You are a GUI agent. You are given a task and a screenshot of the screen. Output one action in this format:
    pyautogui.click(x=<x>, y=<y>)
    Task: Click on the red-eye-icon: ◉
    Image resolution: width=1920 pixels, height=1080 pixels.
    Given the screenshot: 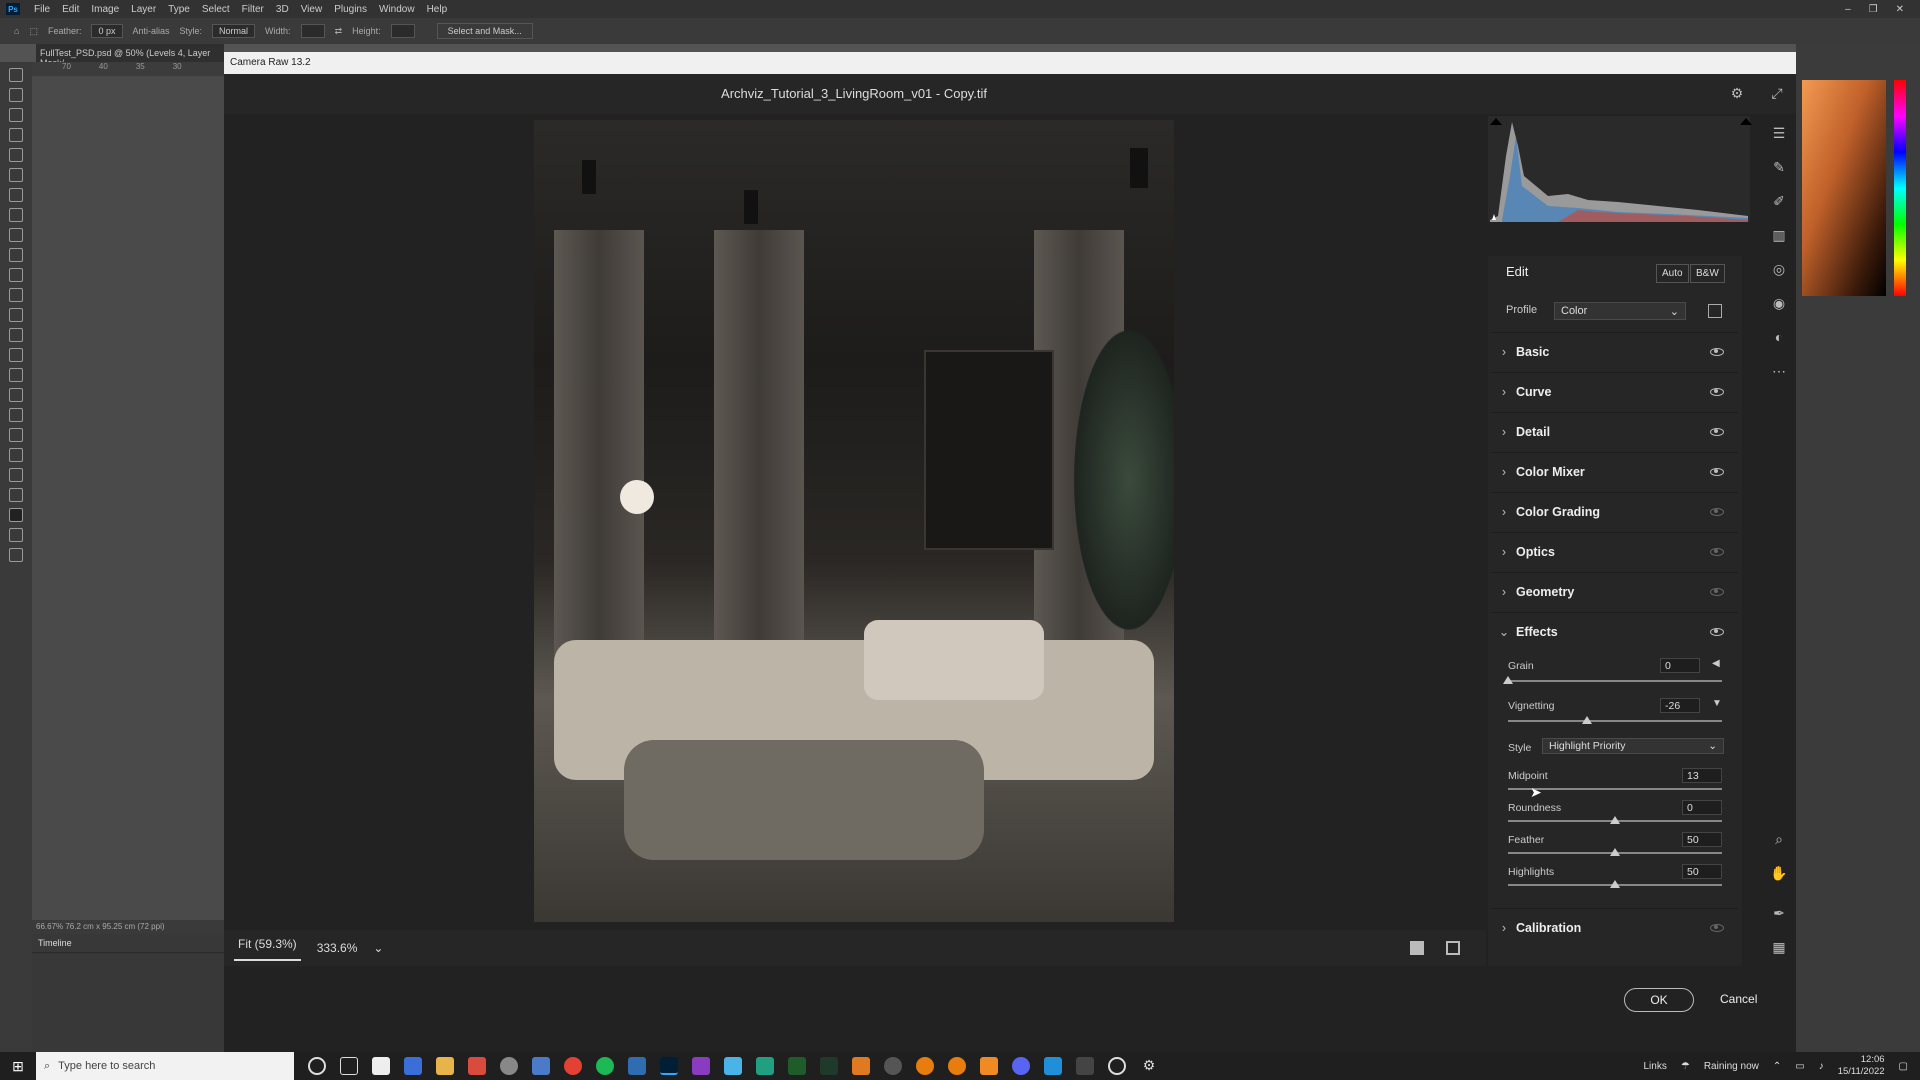 What is the action you would take?
    pyautogui.click(x=1779, y=303)
    